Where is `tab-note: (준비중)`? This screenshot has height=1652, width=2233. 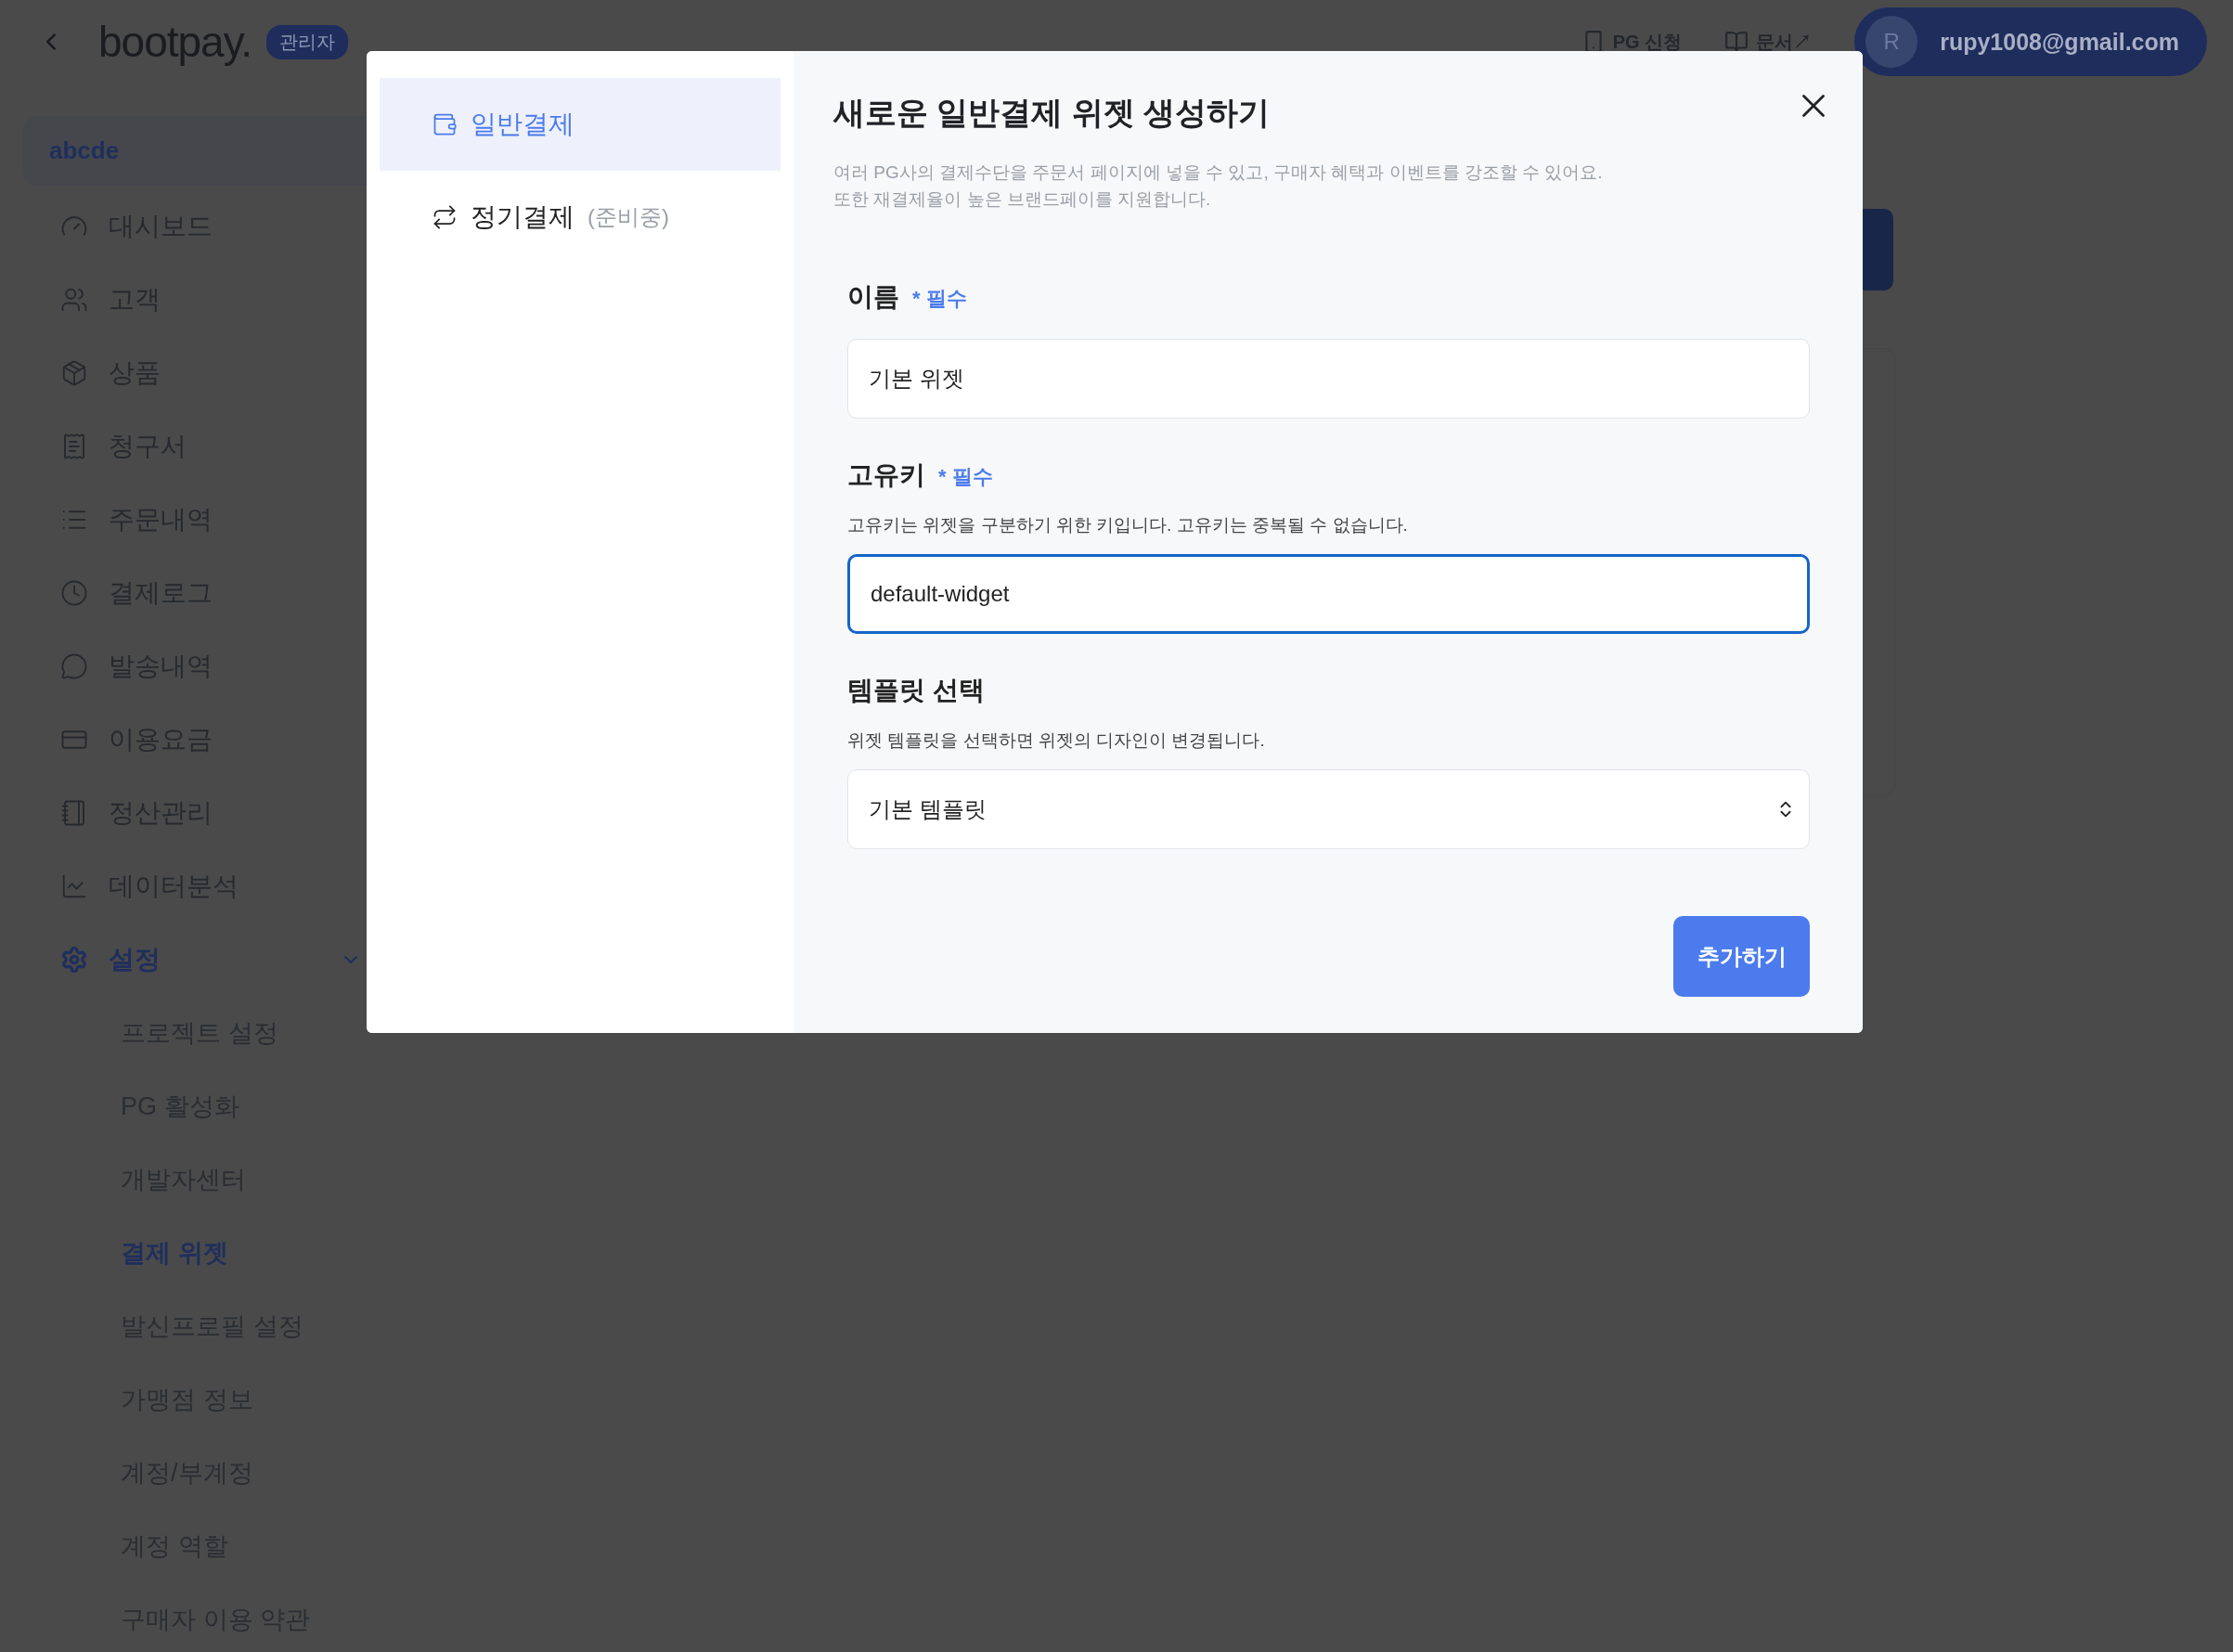 tab-note: (준비중) is located at coordinates (628, 217).